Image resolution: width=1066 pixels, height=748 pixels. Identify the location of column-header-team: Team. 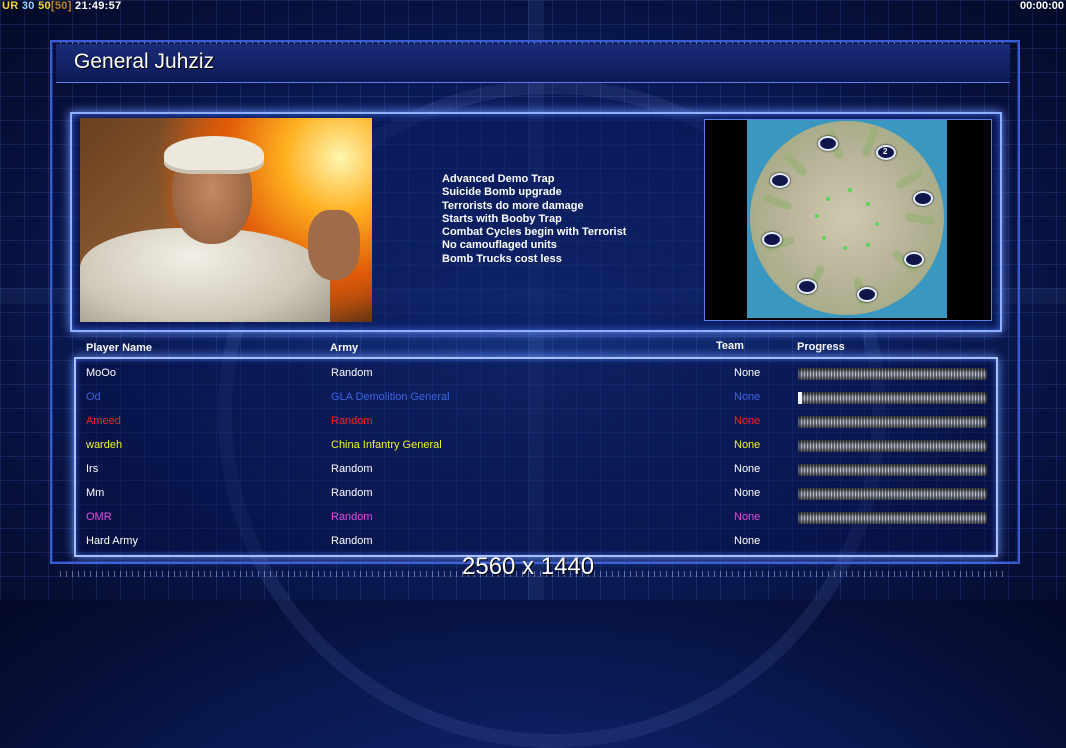
(730, 346).